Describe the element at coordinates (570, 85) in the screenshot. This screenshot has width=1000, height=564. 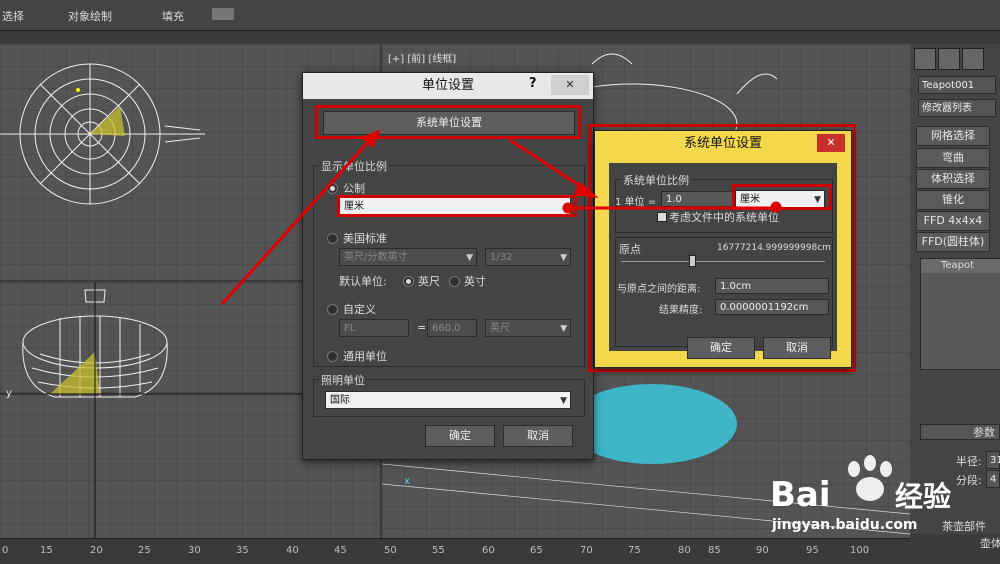
I see `units-close-button: ✕` at that location.